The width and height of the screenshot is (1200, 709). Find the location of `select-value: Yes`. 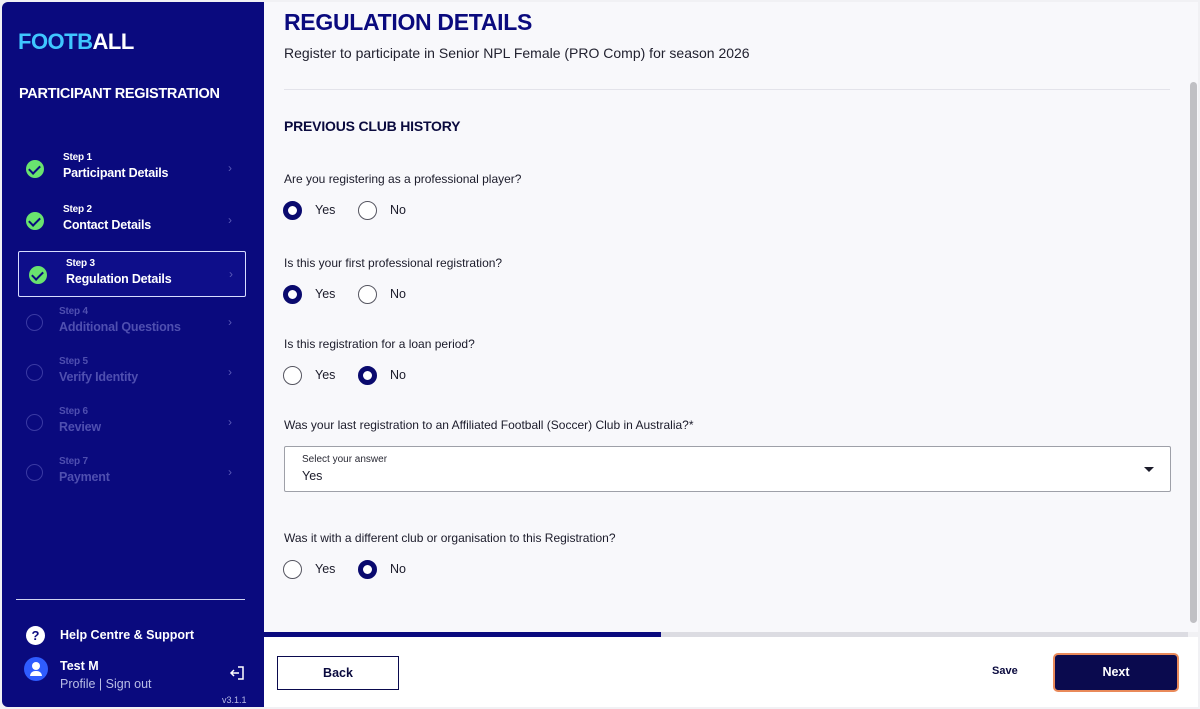

select-value: Yes is located at coordinates (312, 476).